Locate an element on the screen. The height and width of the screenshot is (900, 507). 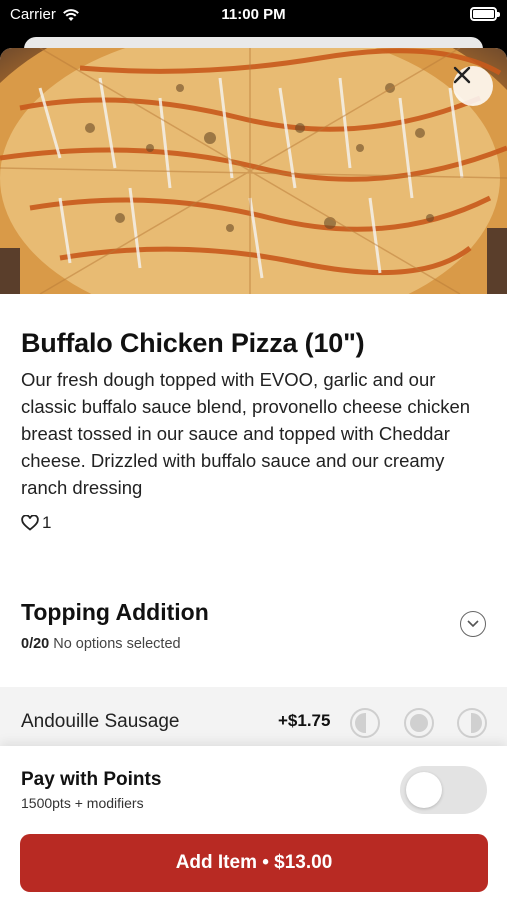
expand-modifier-button is located at coordinates (473, 624).